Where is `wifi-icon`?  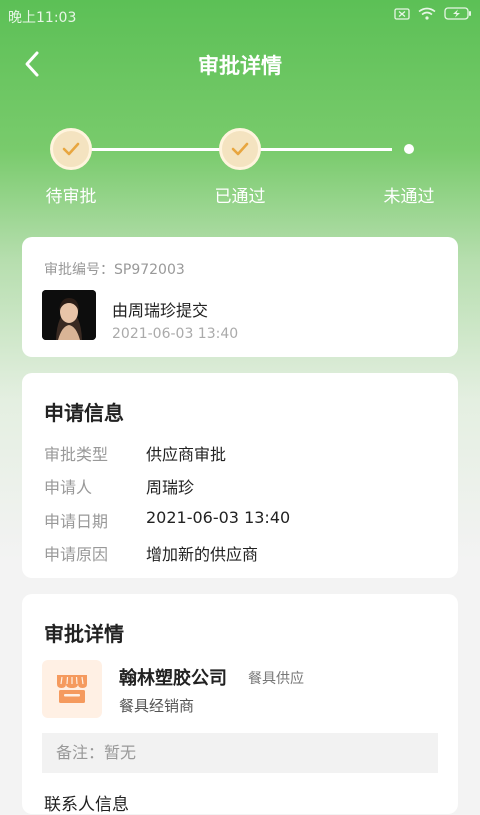
wifi-icon is located at coordinates (427, 13).